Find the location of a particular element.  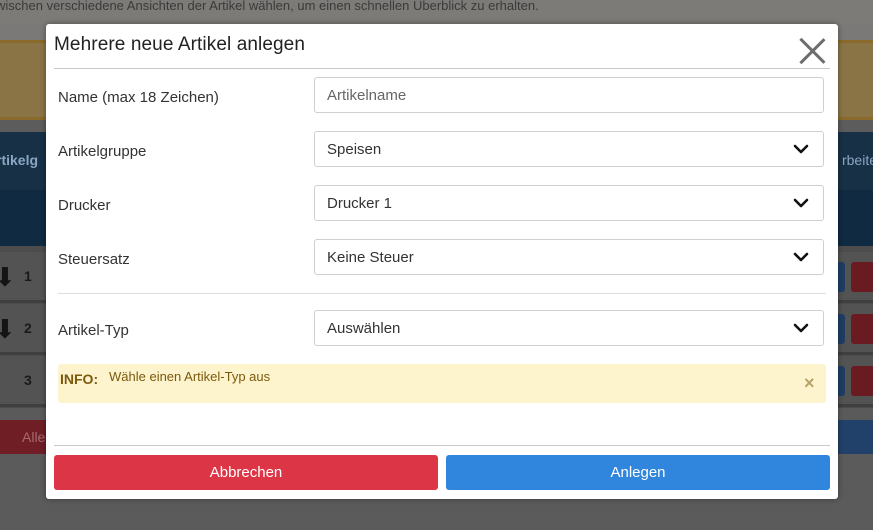

row-number: 3 is located at coordinates (28, 380).